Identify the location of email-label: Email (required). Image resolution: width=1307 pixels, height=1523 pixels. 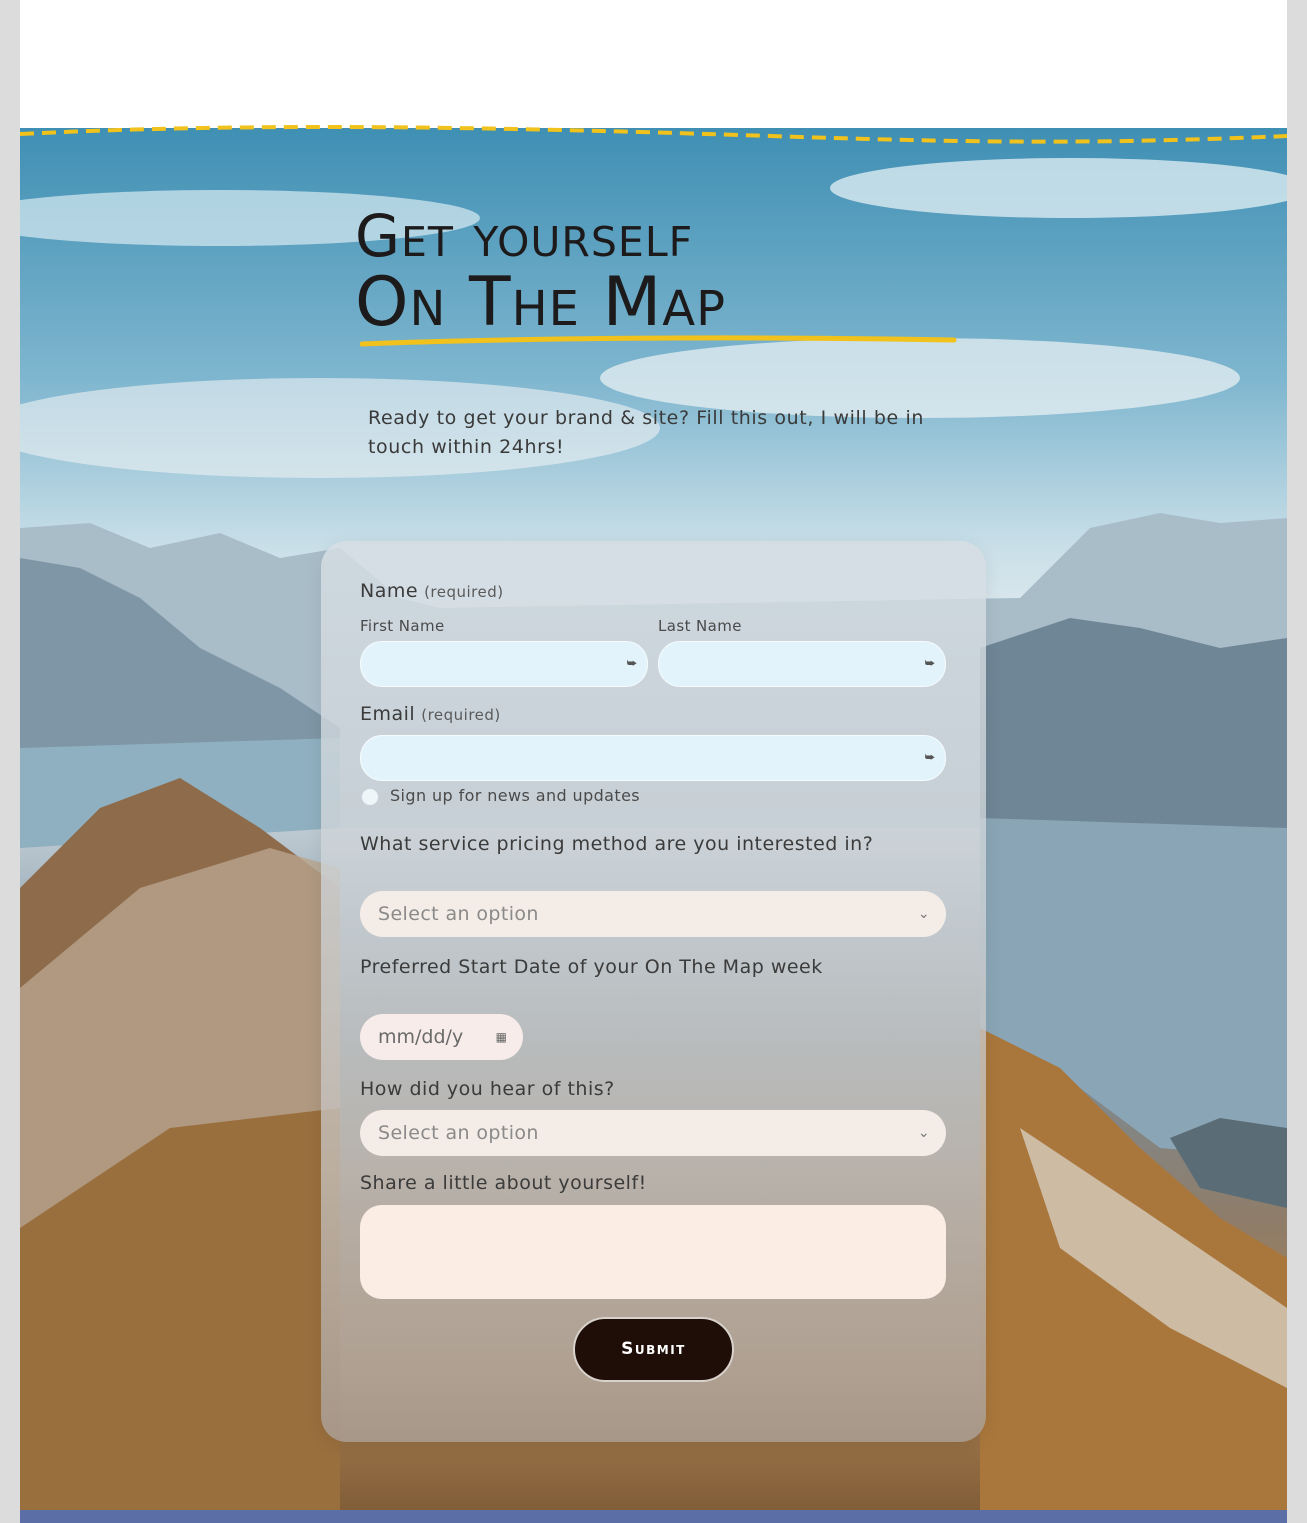
(430, 714).